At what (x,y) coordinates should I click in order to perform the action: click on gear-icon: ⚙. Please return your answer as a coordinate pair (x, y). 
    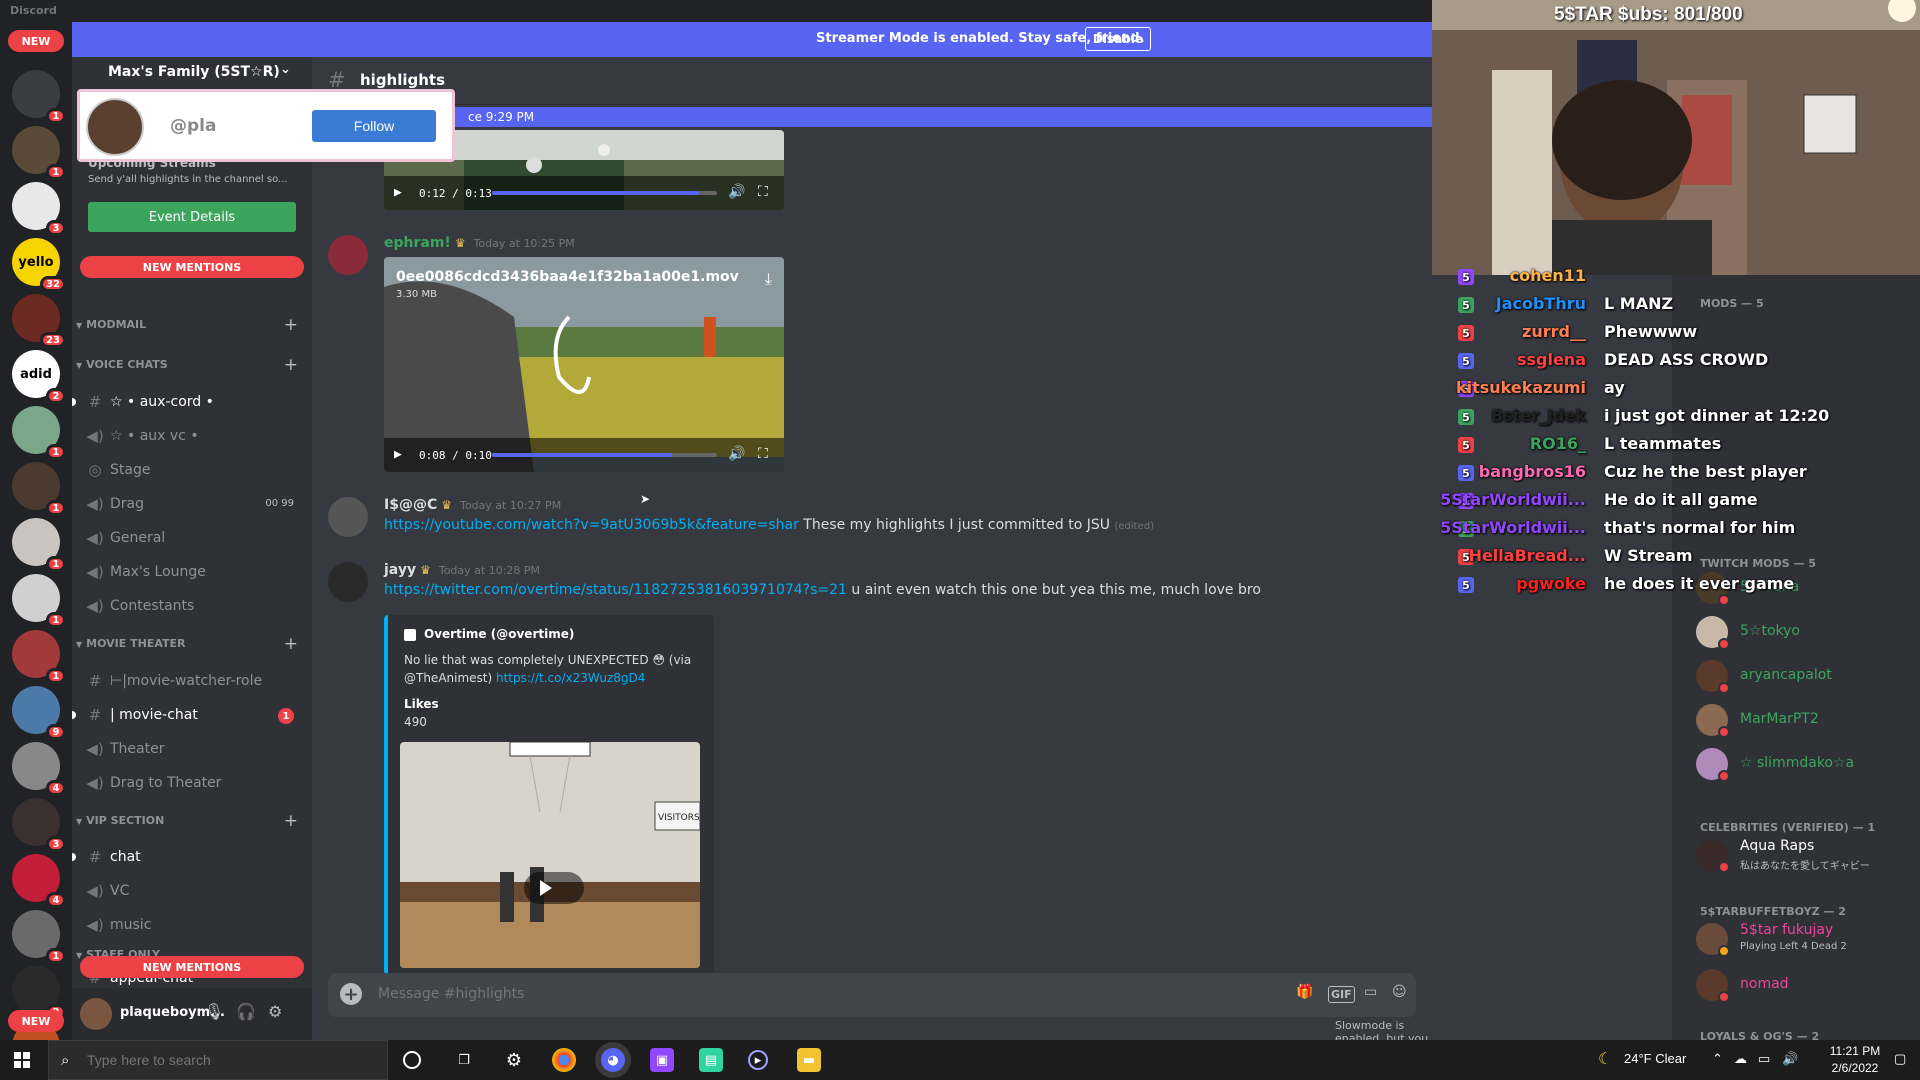
    Looking at the image, I should click on (275, 1011).